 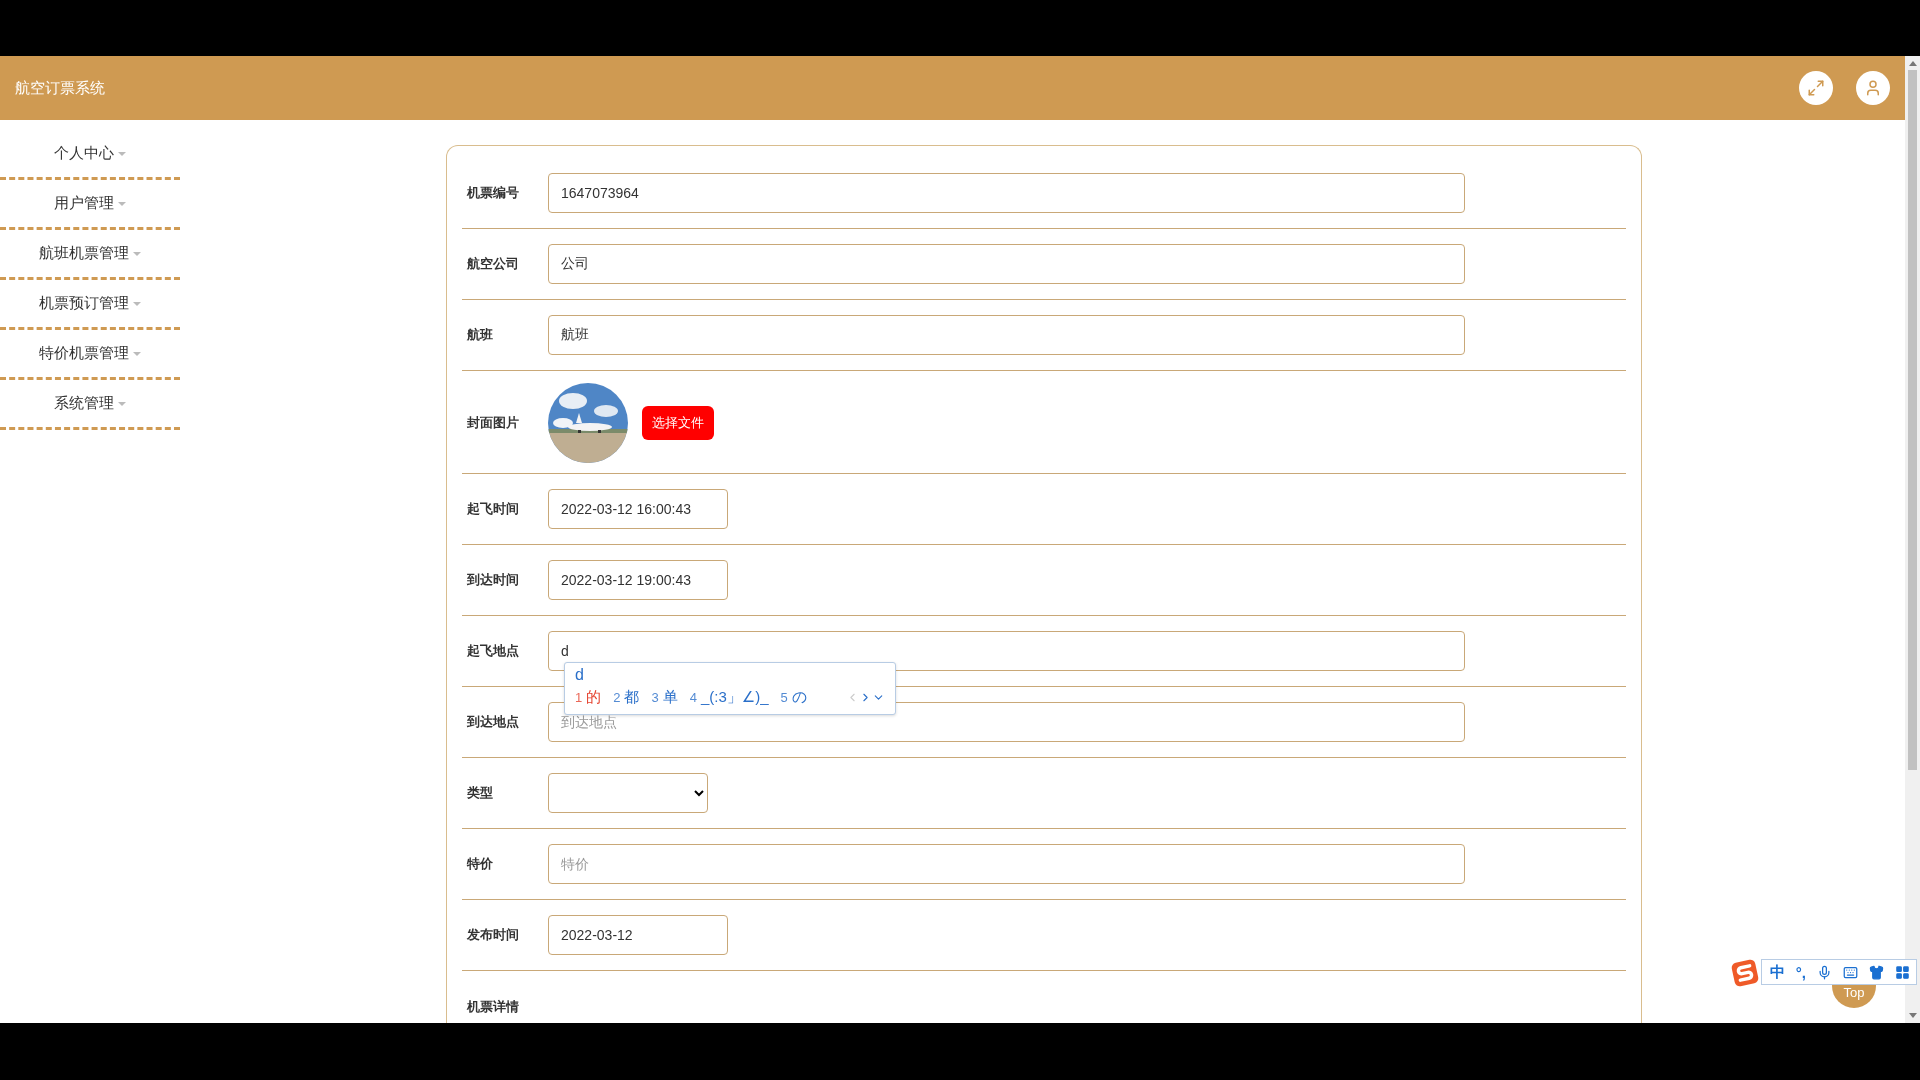 I want to click on ime-mode: 中, so click(x=1777, y=972).